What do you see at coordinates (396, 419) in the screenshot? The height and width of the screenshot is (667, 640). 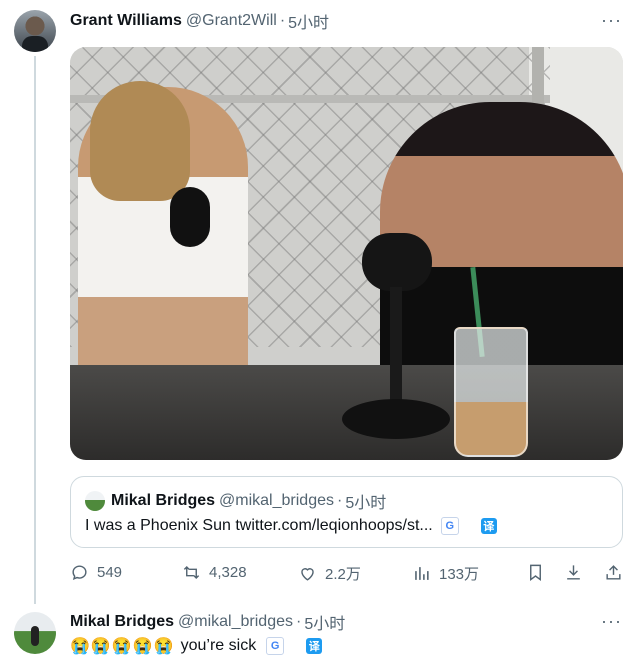 I see `media-mic-base` at bounding box center [396, 419].